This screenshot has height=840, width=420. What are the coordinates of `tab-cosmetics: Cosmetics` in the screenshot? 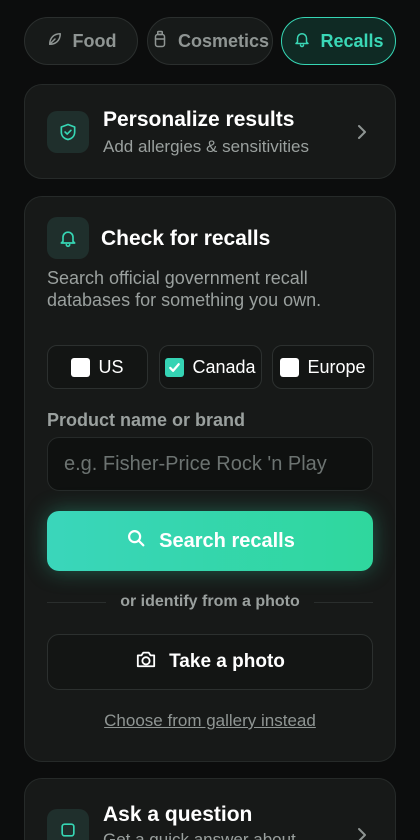 It's located at (210, 41).